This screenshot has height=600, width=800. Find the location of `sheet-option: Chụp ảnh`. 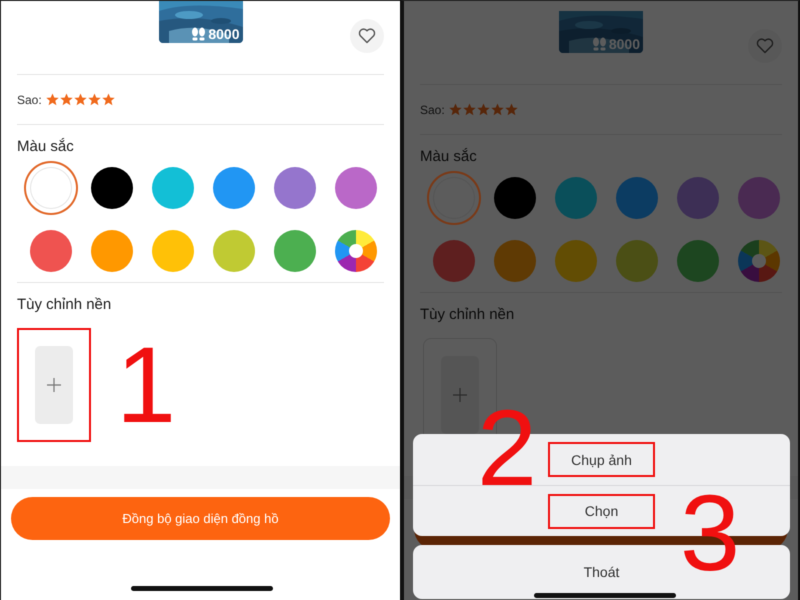

sheet-option: Chụp ảnh is located at coordinates (601, 459).